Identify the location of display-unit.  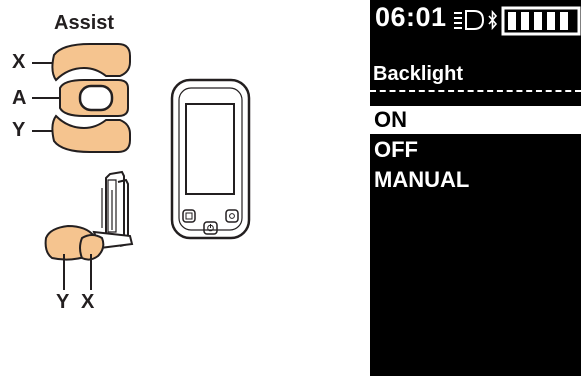
(210, 159).